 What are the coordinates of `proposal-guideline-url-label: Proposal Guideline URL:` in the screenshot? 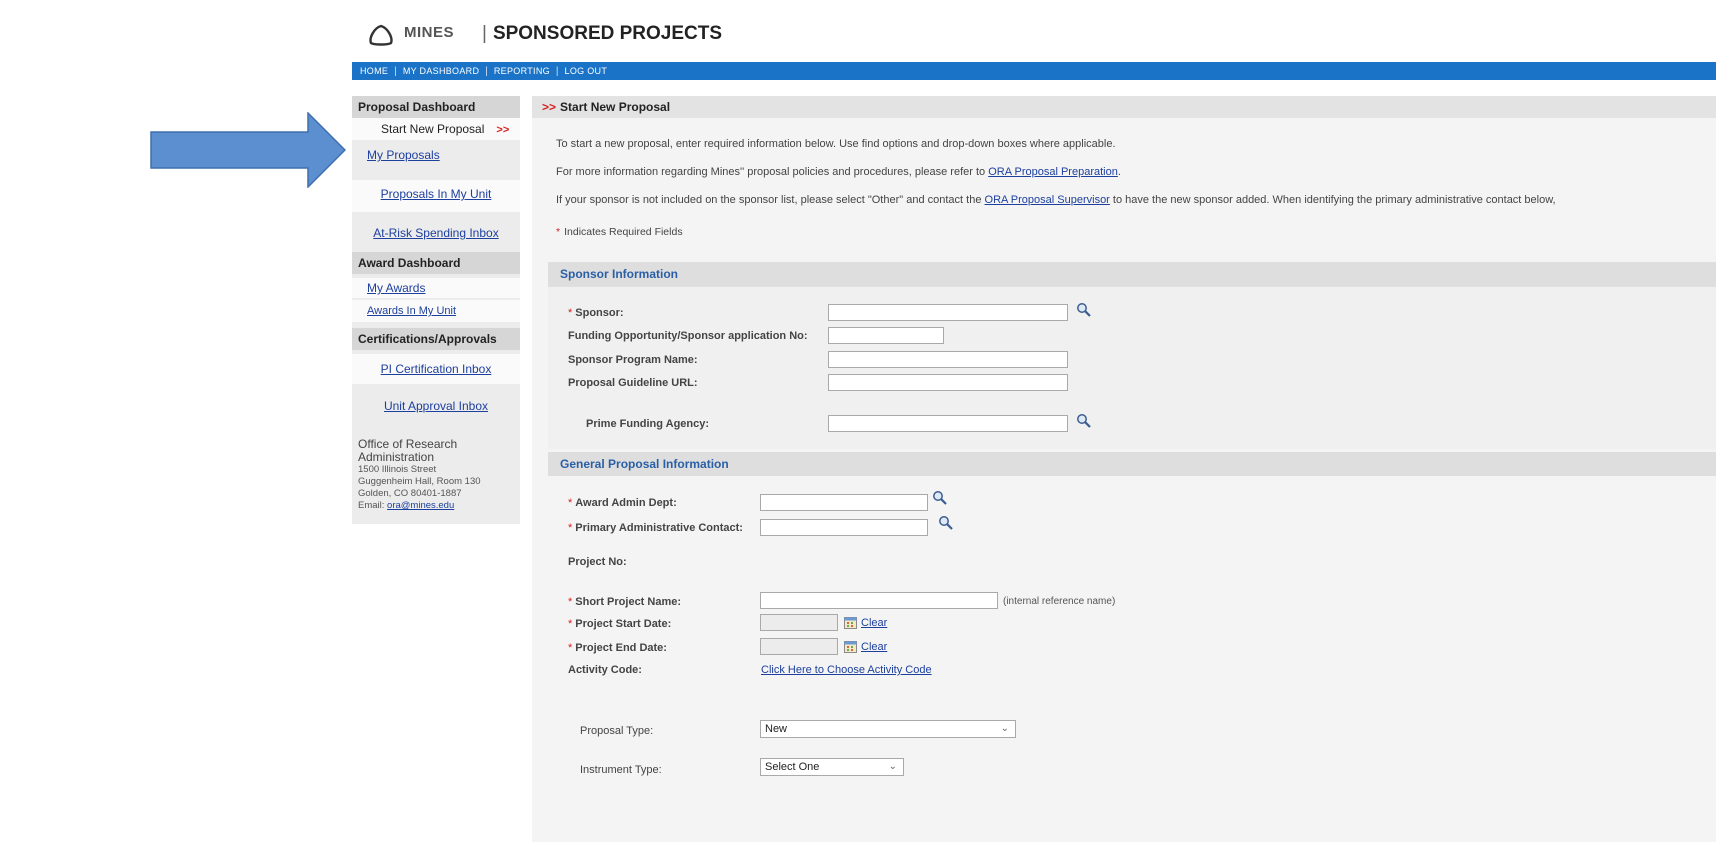 It's located at (633, 383).